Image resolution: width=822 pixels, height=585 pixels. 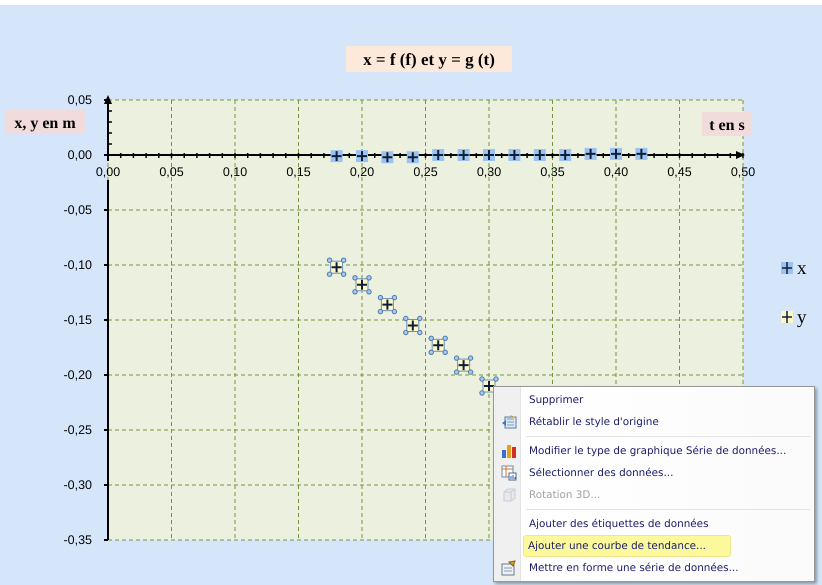 What do you see at coordinates (509, 495) in the screenshot?
I see `cube-icon` at bounding box center [509, 495].